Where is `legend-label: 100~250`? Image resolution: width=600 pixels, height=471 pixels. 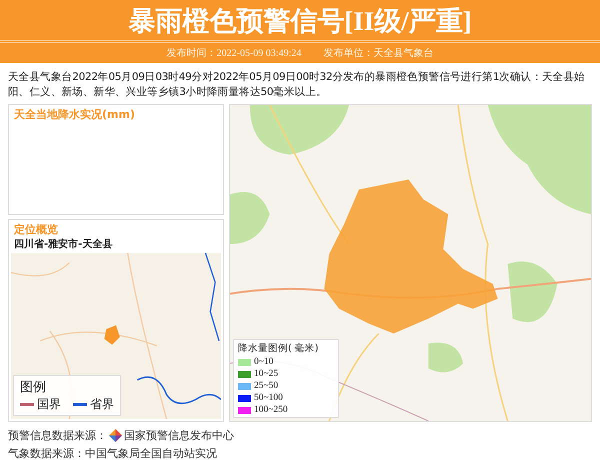 legend-label: 100~250 is located at coordinates (271, 410).